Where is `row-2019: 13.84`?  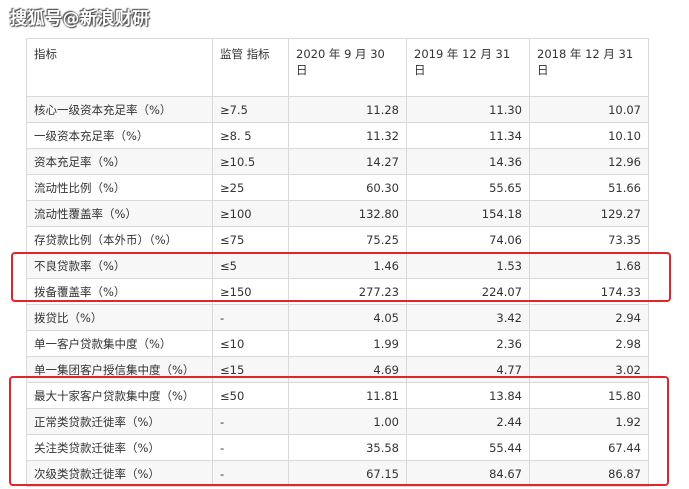
row-2019: 13.84 is located at coordinates (468, 395).